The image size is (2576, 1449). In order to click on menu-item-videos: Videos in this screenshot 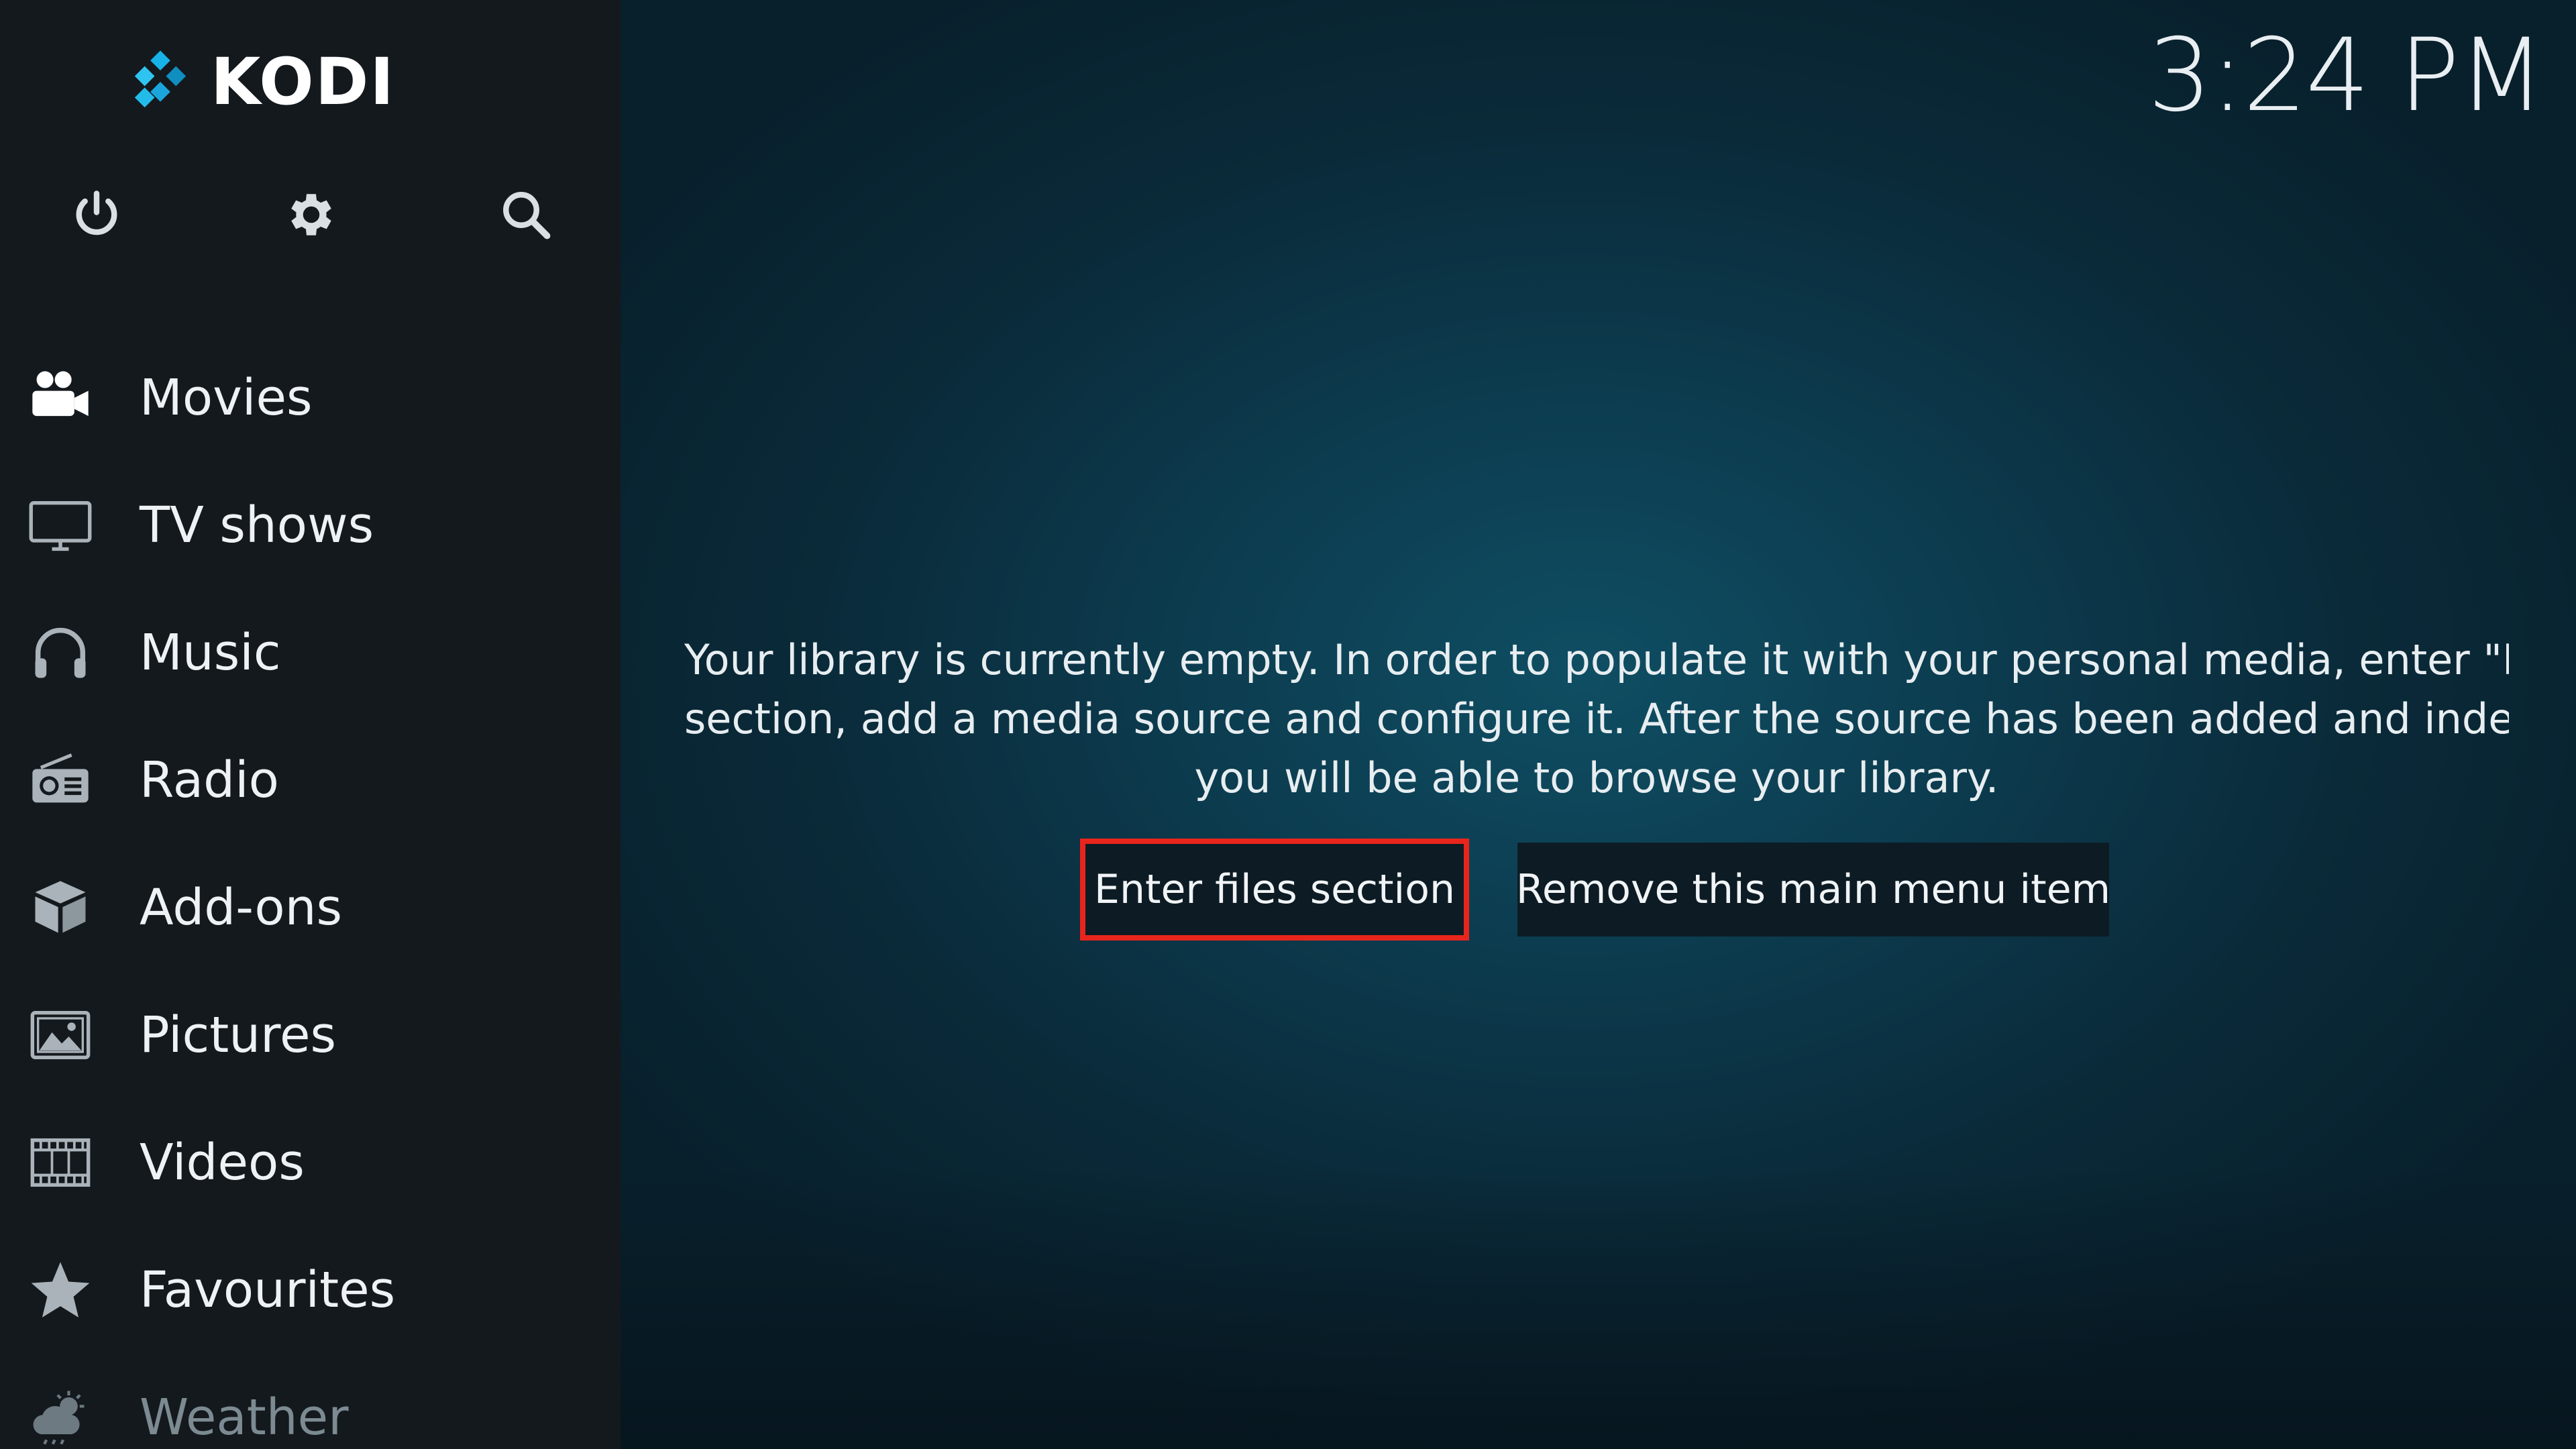, I will do `click(310, 1162)`.